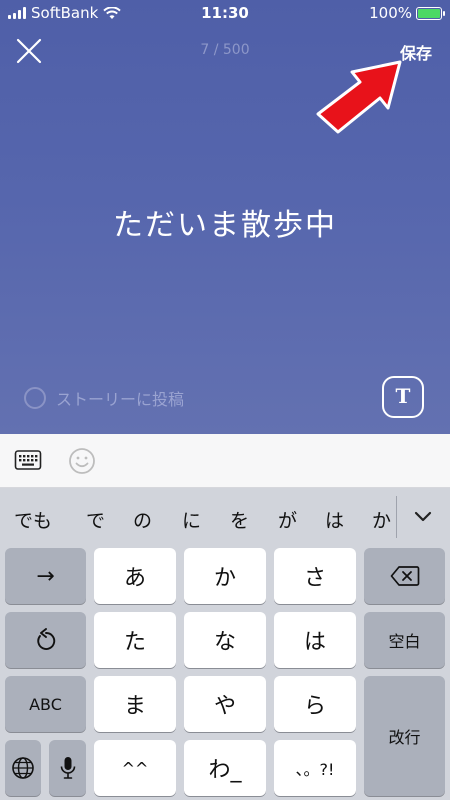 The height and width of the screenshot is (800, 450). Describe the element at coordinates (430, 13) in the screenshot. I see `battery-icon` at that location.